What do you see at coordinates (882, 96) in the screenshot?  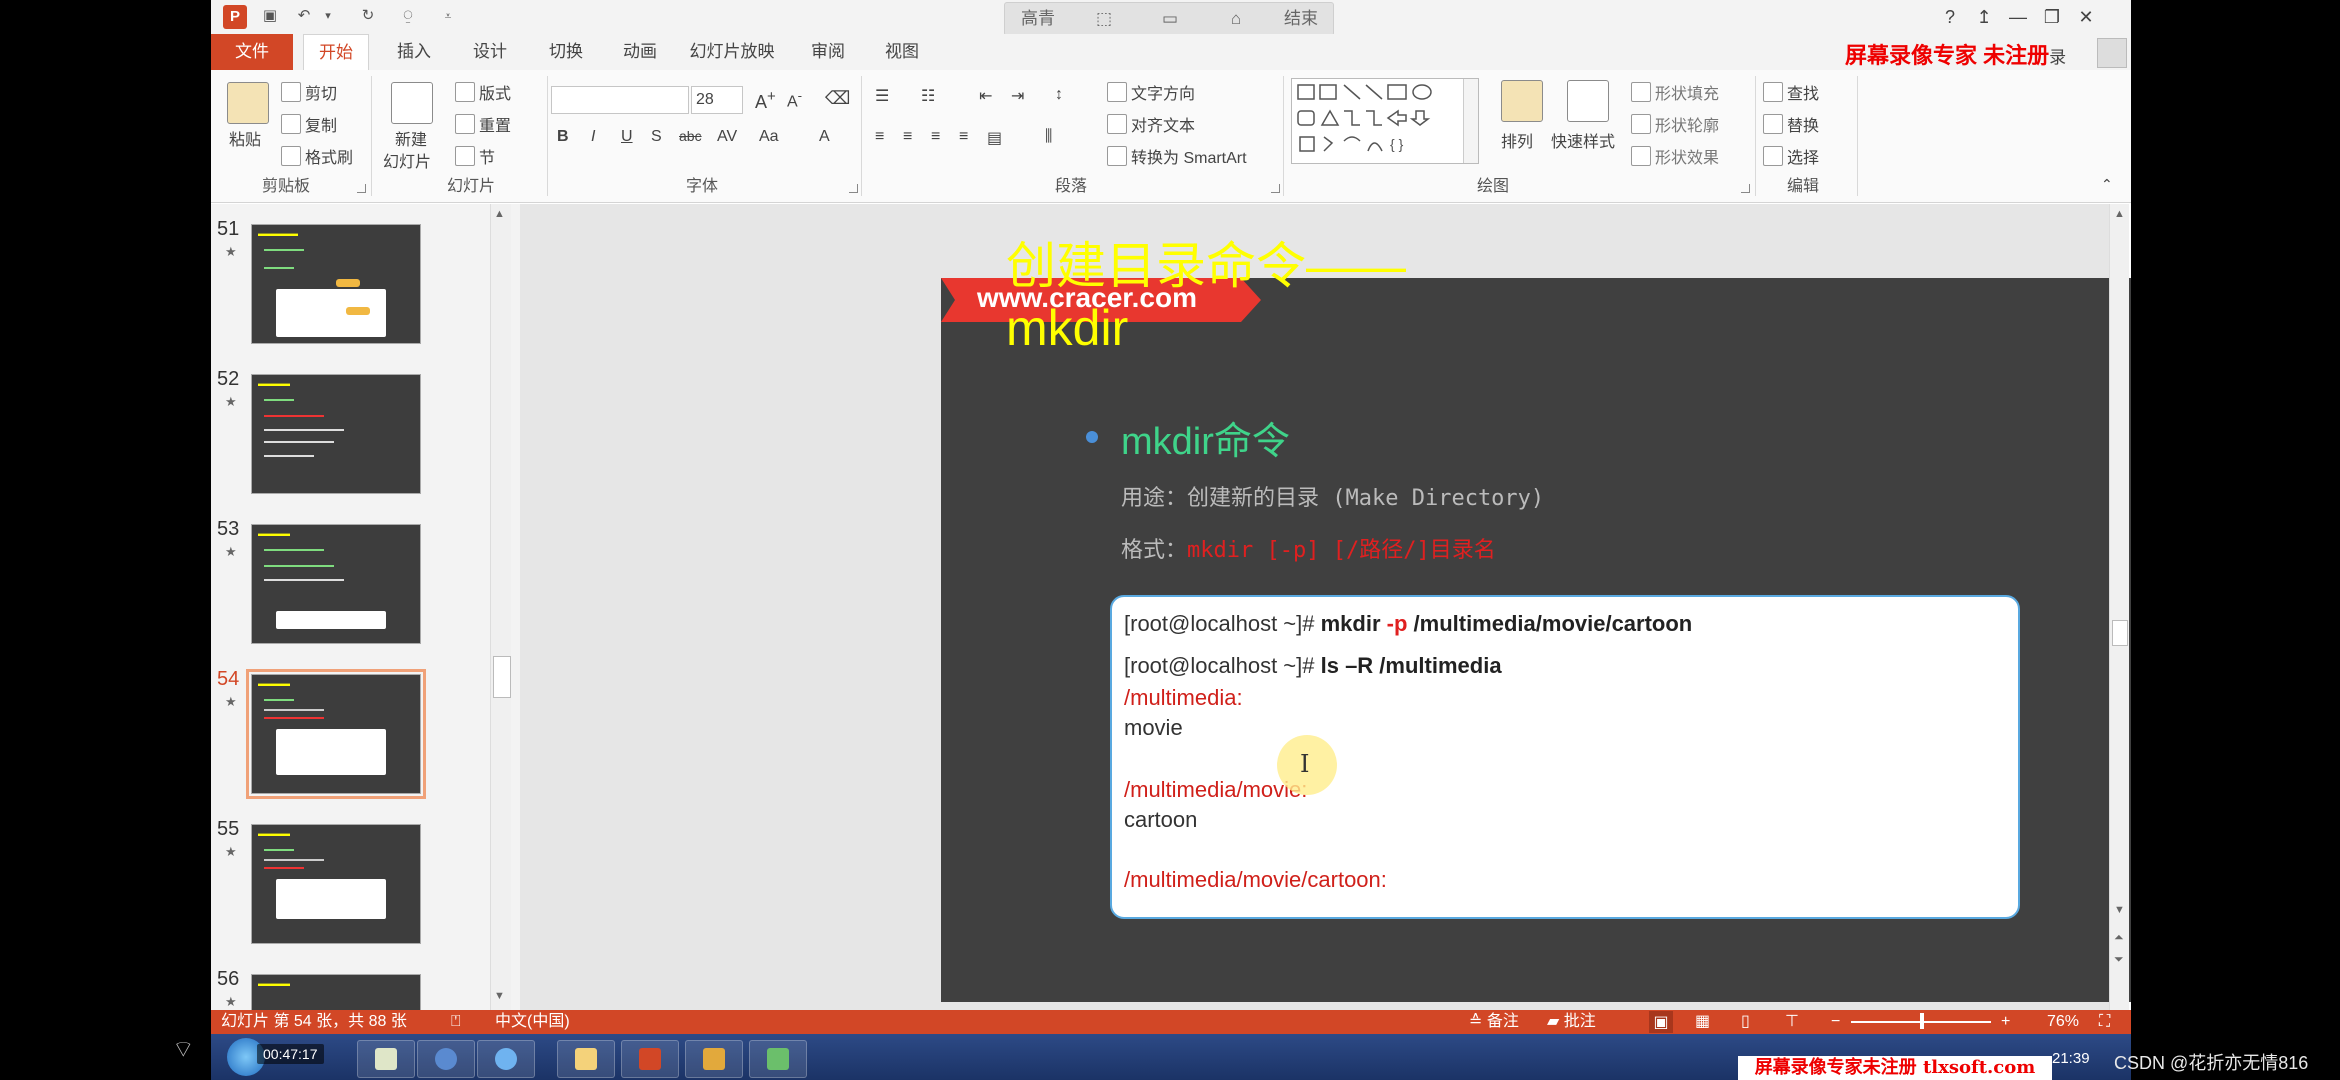 I see `bullets-icon: ☰` at bounding box center [882, 96].